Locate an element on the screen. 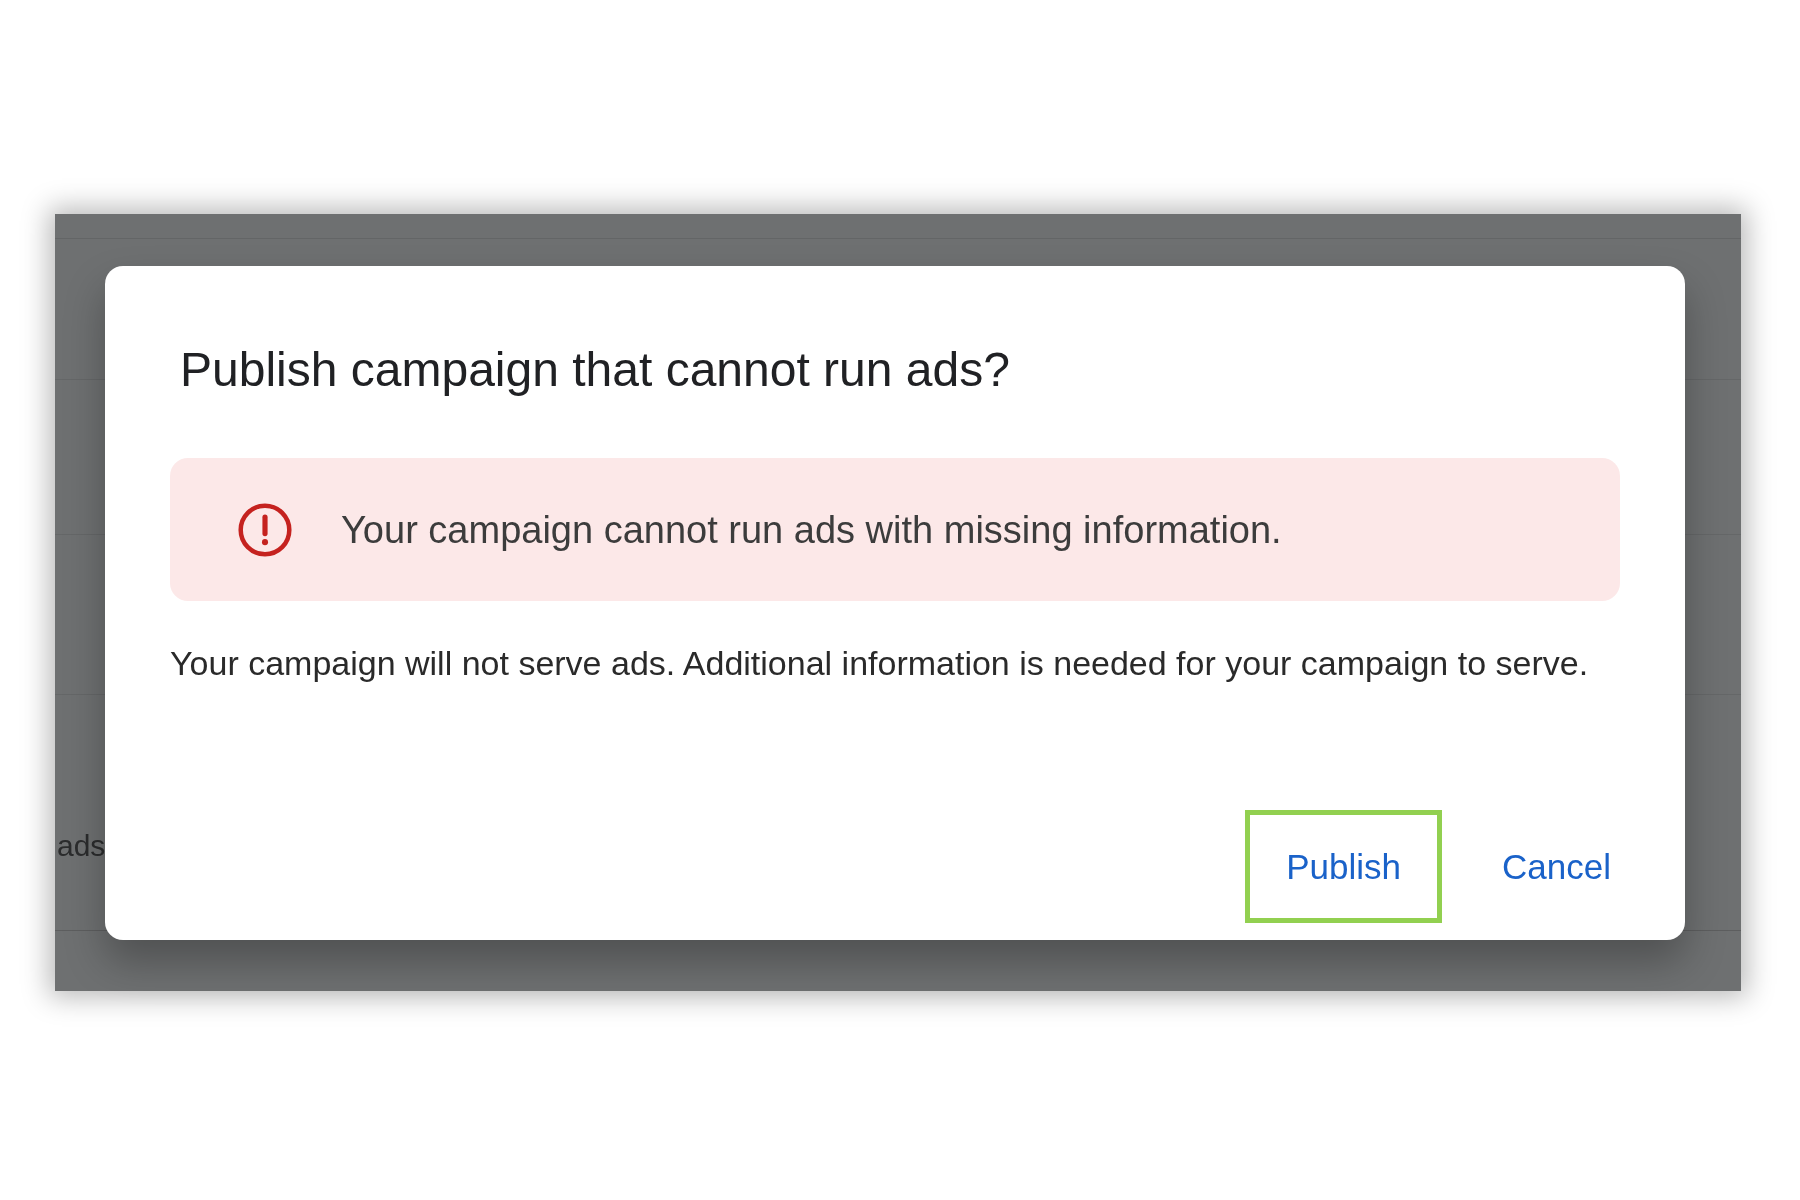 The width and height of the screenshot is (1800, 1200). dialog-button: Publish is located at coordinates (1344, 866).